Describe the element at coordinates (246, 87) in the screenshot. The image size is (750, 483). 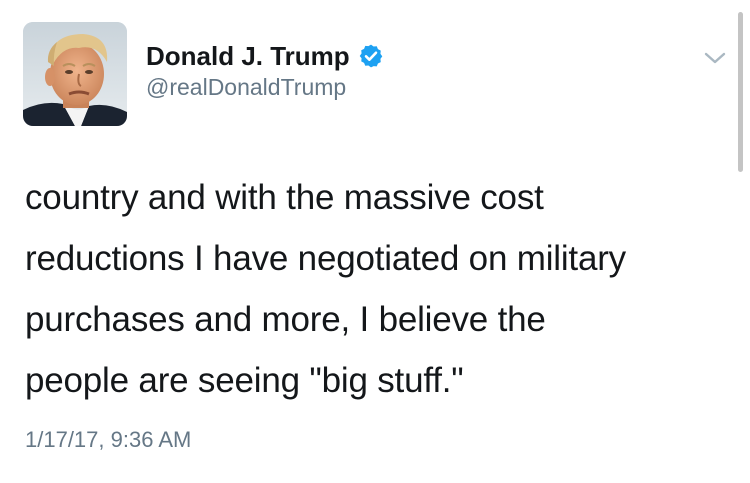
I see `author-handle: @realDonaldTrump` at that location.